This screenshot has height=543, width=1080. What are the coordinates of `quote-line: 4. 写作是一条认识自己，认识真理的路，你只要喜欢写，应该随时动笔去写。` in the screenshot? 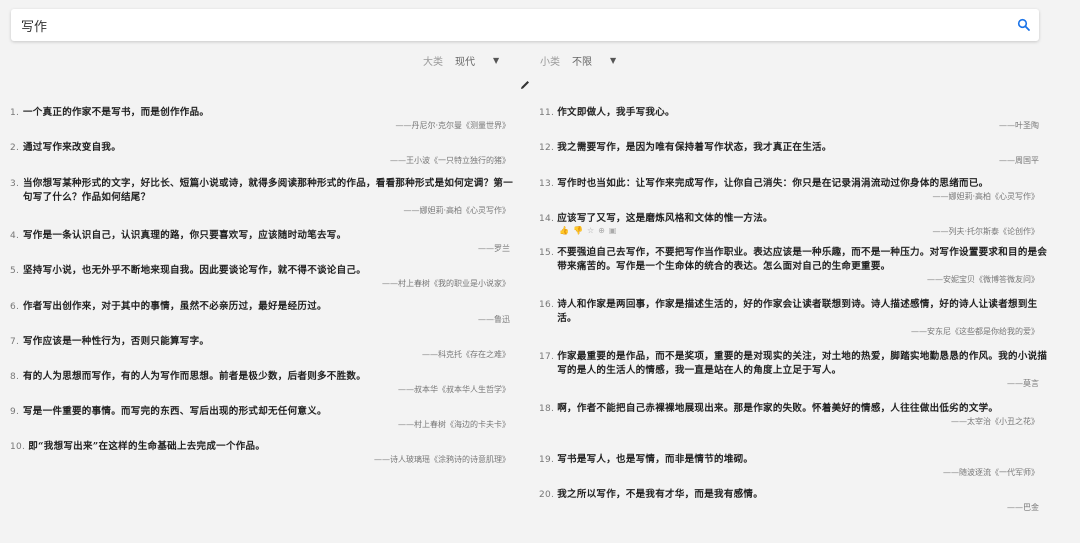 It's located at (265, 236).